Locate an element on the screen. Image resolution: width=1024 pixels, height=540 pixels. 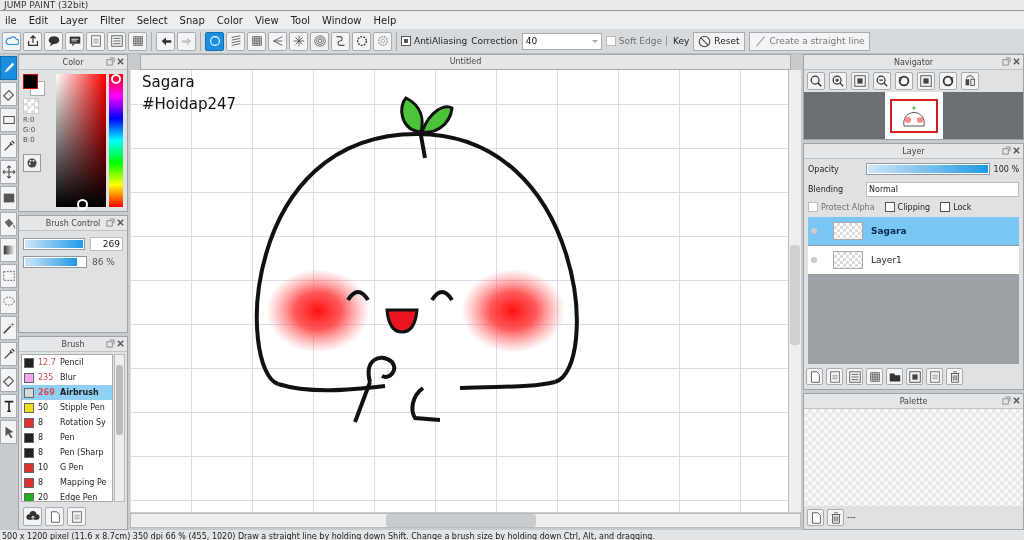
fill-button is located at coordinates (8, 198).